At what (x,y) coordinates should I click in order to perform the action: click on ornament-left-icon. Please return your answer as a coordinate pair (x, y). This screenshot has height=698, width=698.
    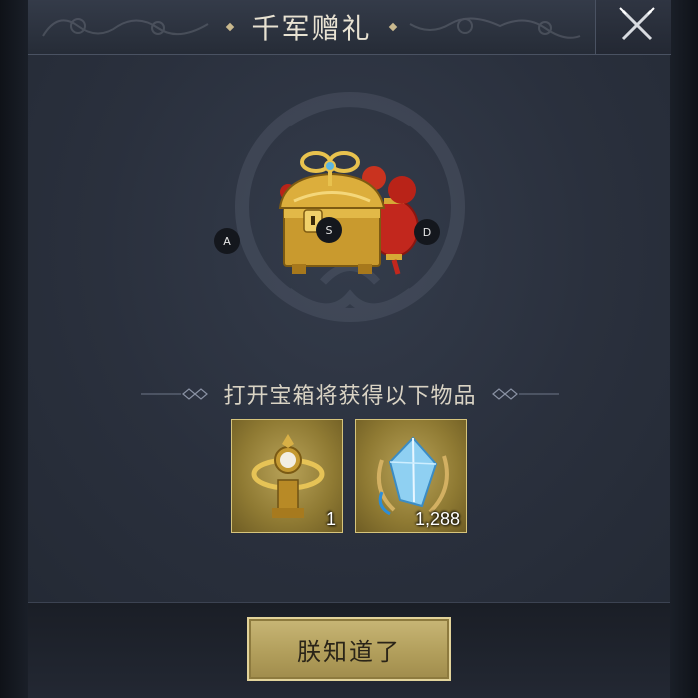
    Looking at the image, I should click on (175, 394).